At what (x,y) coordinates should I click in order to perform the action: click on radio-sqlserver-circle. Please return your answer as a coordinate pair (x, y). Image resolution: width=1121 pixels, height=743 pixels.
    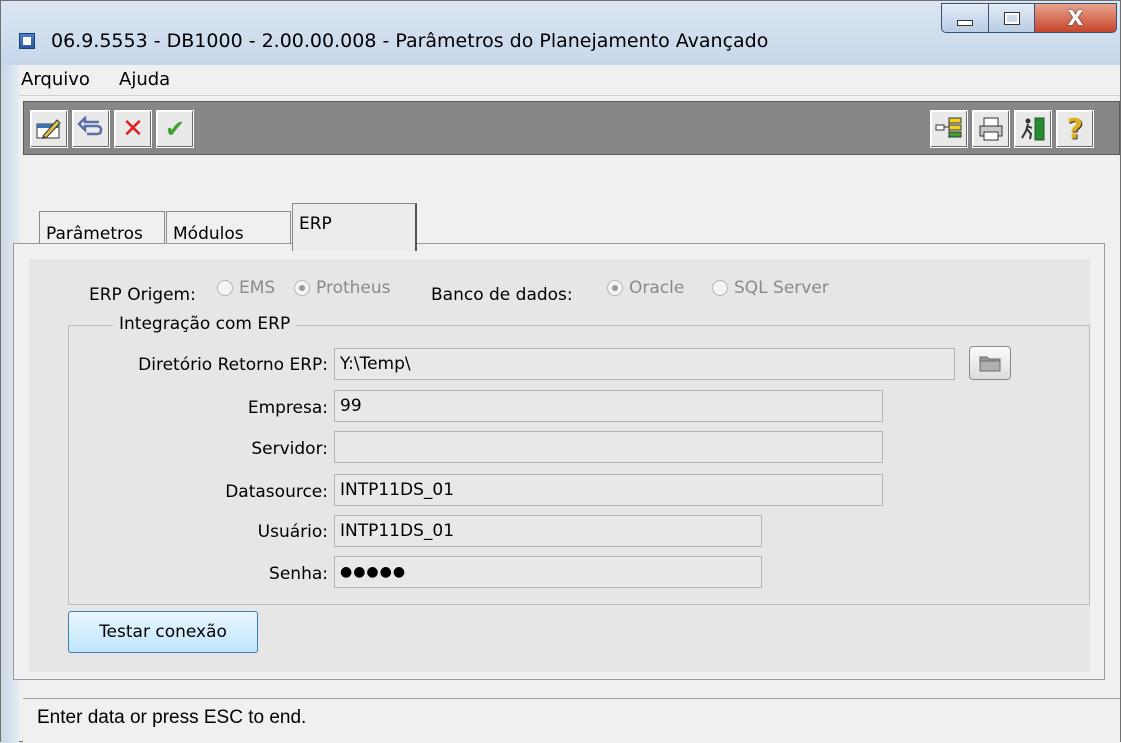
    Looking at the image, I should click on (720, 288).